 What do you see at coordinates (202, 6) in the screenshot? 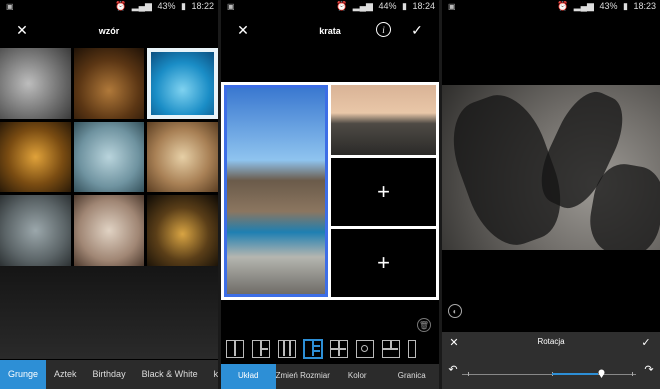
I see `clock: 18:22` at bounding box center [202, 6].